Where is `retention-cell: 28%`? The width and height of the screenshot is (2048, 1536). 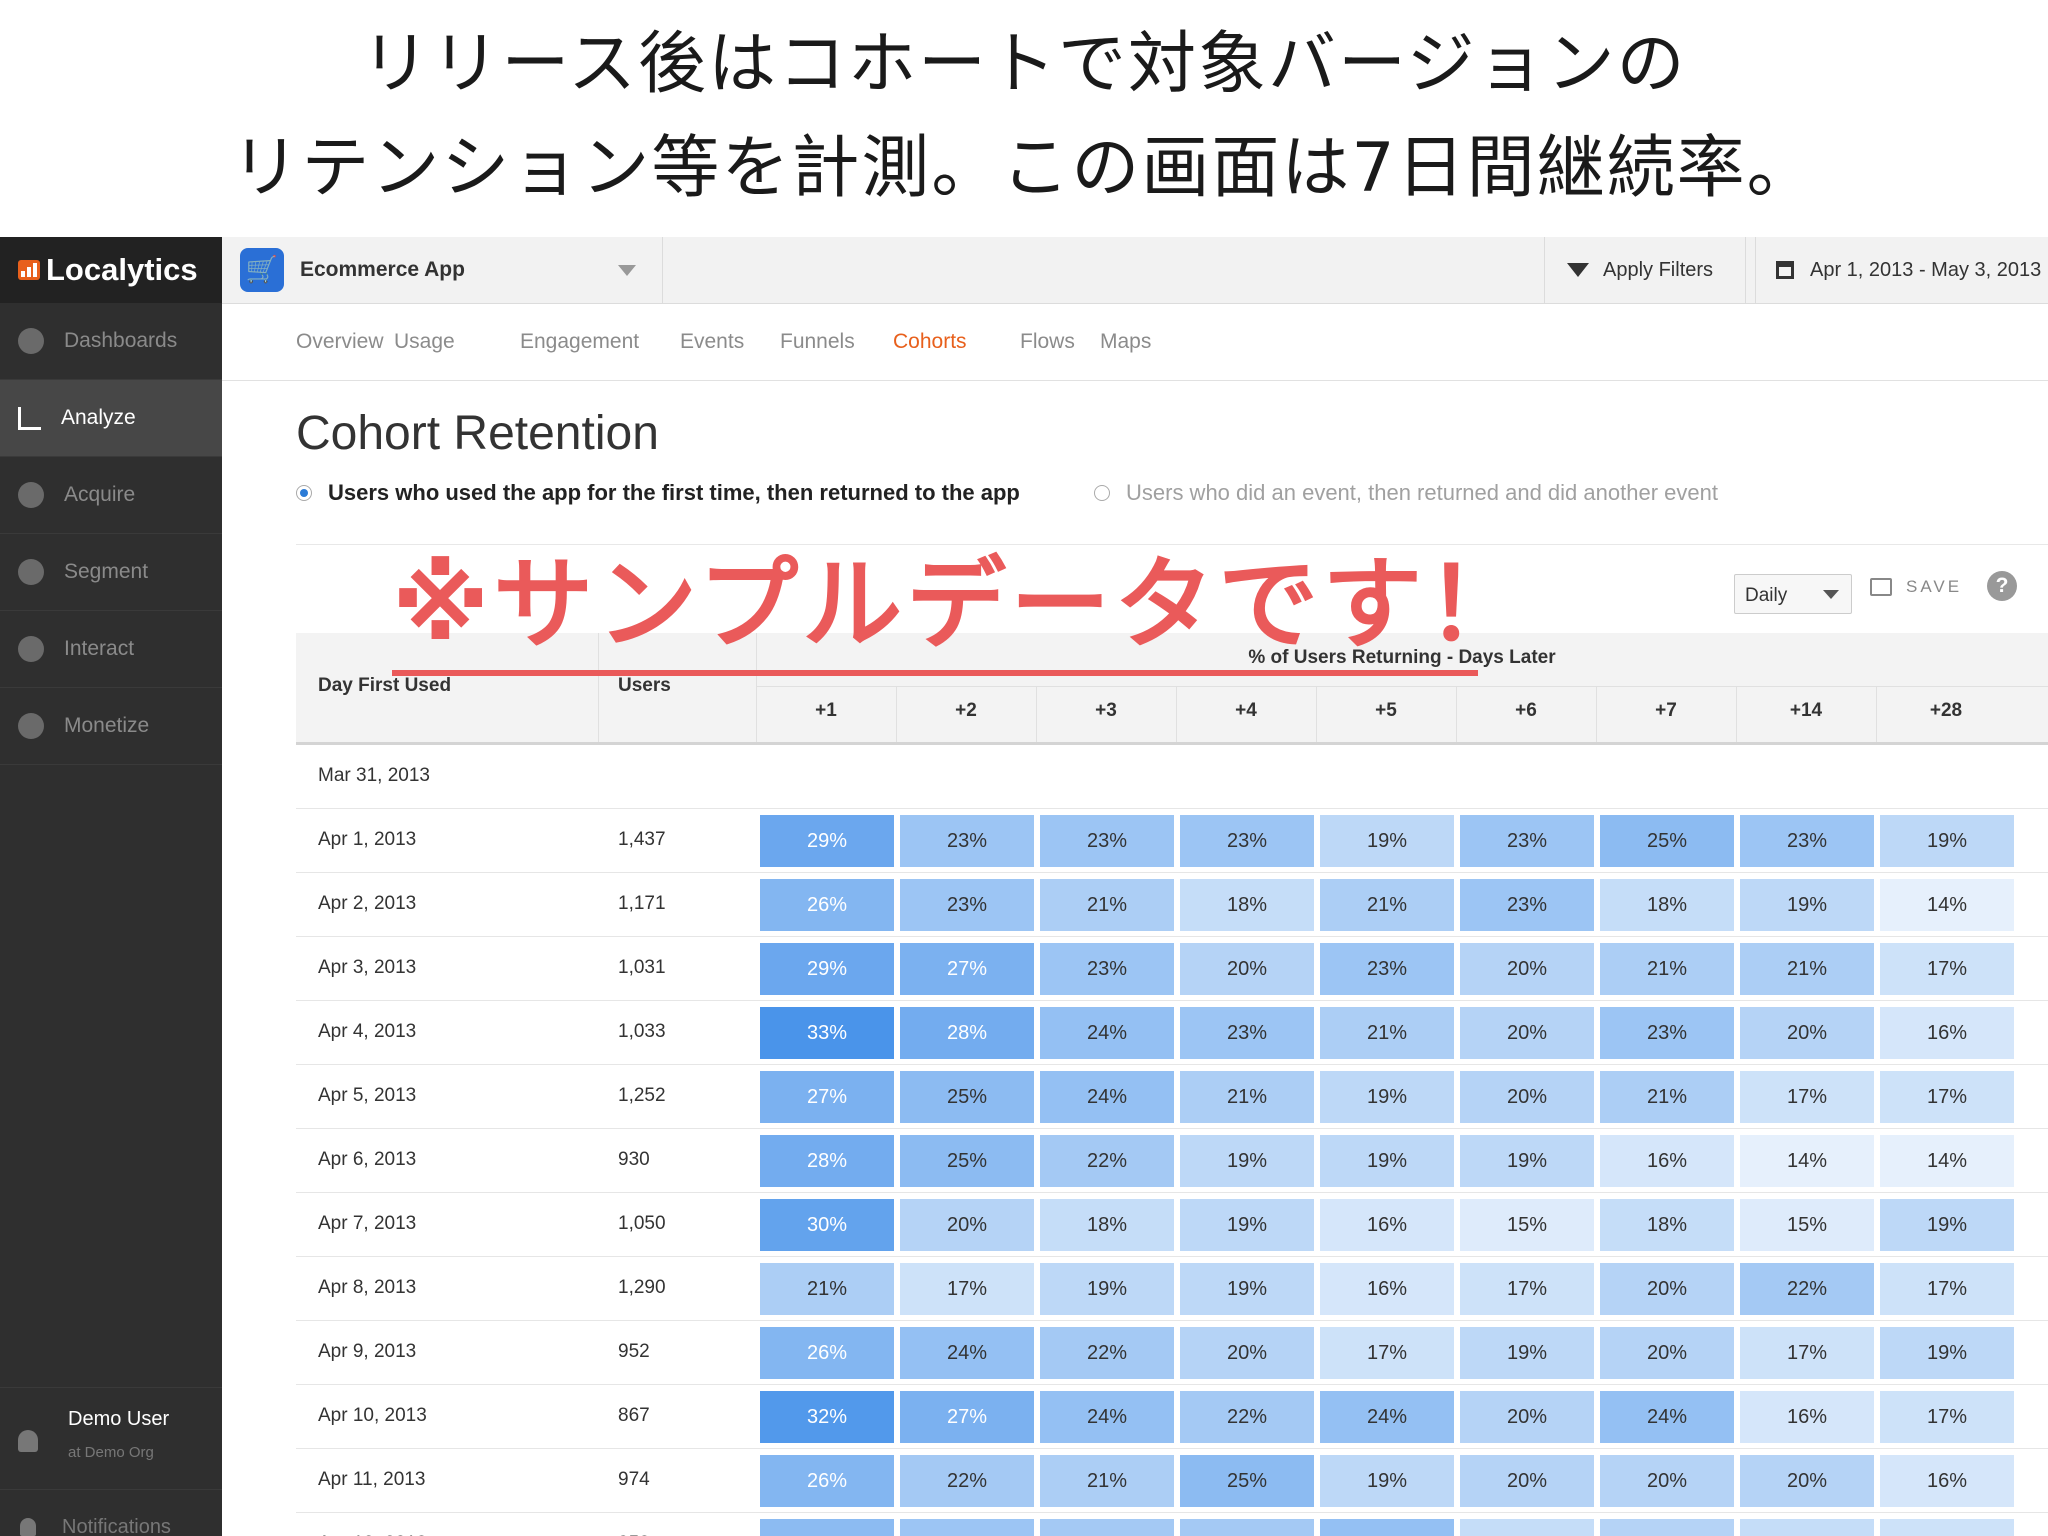 retention-cell: 28% is located at coordinates (967, 1033).